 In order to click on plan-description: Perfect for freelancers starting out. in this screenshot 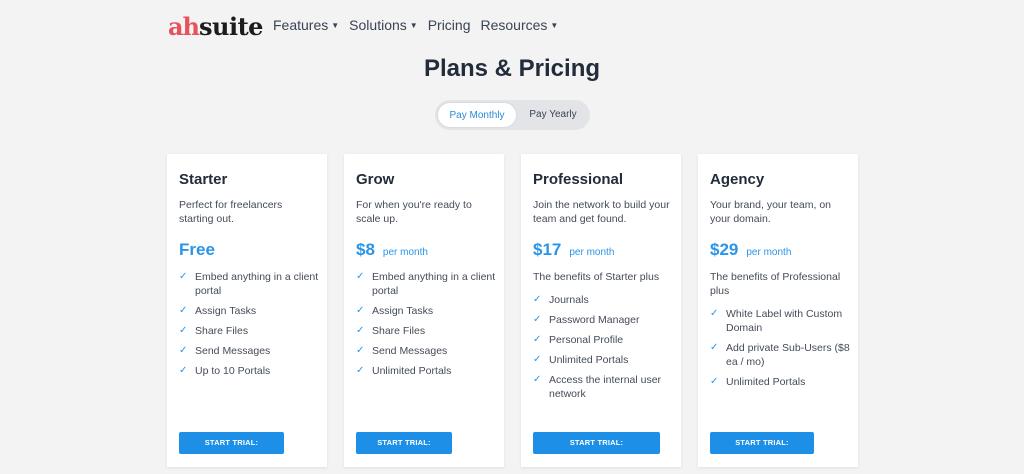, I will do `click(231, 212)`.